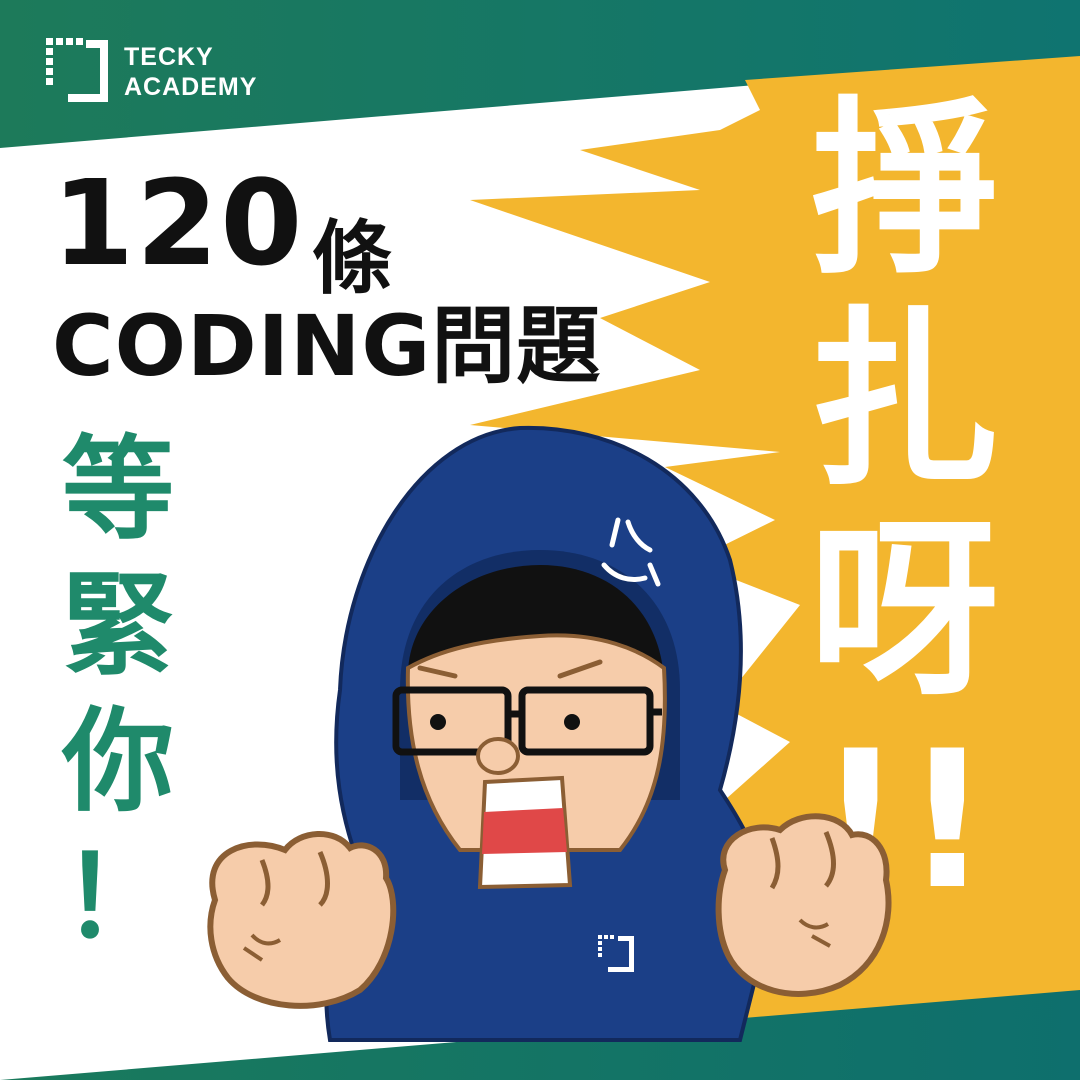 The height and width of the screenshot is (1080, 1080). I want to click on shouting-mouth, so click(525, 832).